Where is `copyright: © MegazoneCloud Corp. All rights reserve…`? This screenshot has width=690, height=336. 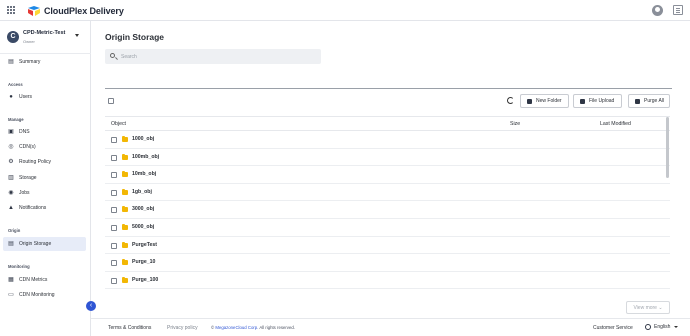 copyright: © MegazoneCloud Corp. All rights reserve… is located at coordinates (253, 327).